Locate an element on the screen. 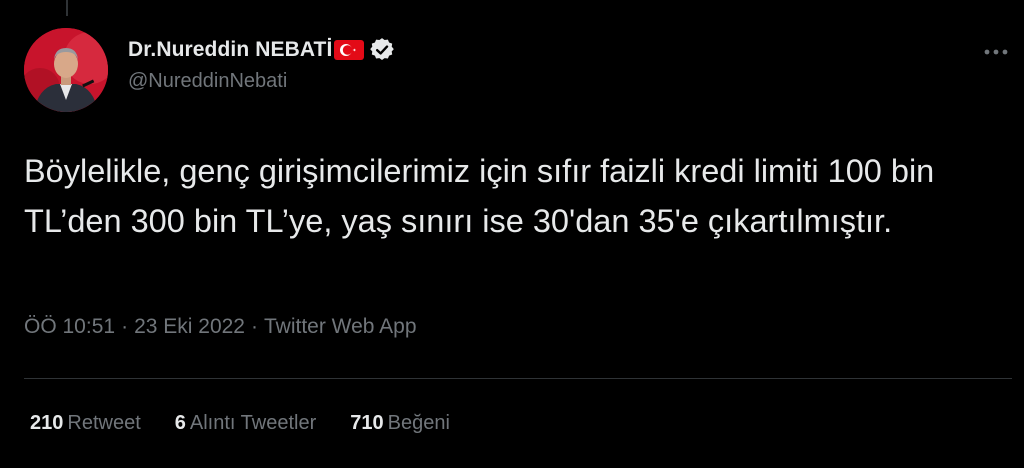 This screenshot has height=468, width=1024. avatar-image is located at coordinates (66, 70).